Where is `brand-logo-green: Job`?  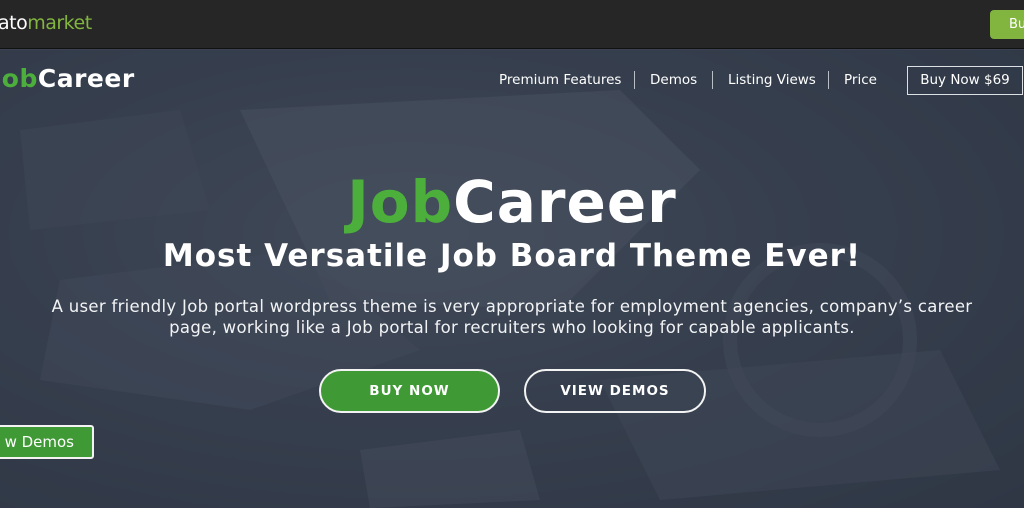
brand-logo-green: Job is located at coordinates (19, 78).